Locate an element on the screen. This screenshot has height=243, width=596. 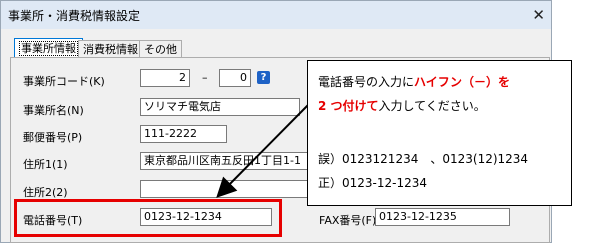
address1-input: 東京都品川区南五反田1丁目1-1 is located at coordinates (227, 161).